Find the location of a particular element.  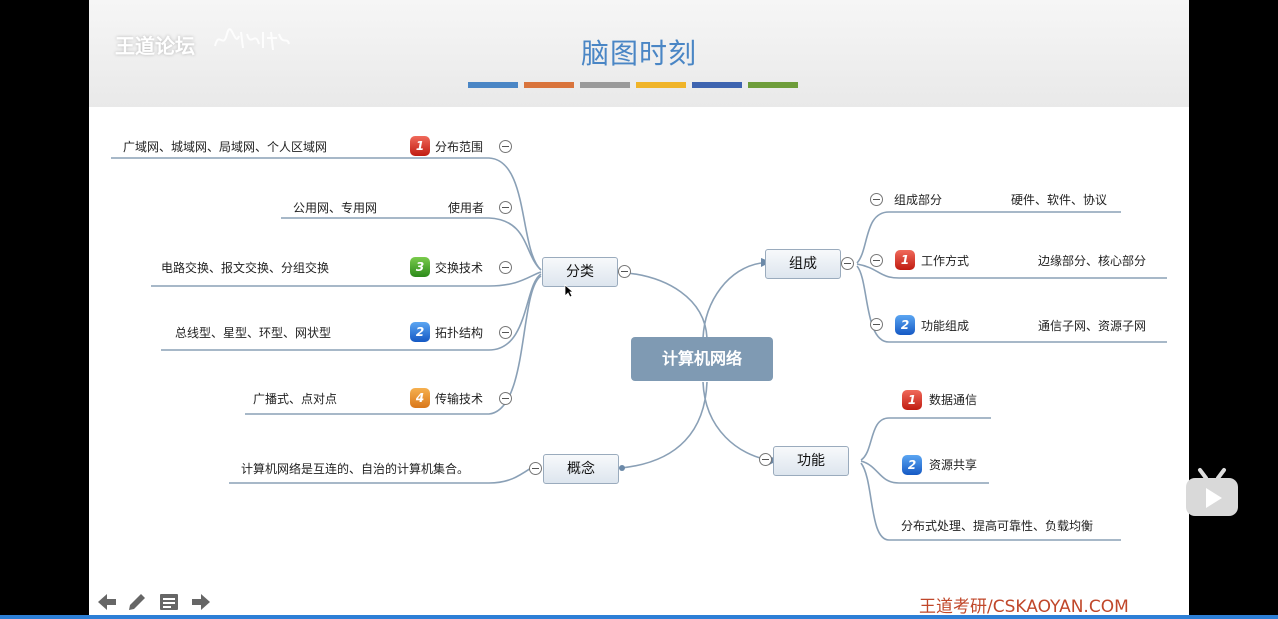

classify-item-2: 使用者 is located at coordinates (466, 208).